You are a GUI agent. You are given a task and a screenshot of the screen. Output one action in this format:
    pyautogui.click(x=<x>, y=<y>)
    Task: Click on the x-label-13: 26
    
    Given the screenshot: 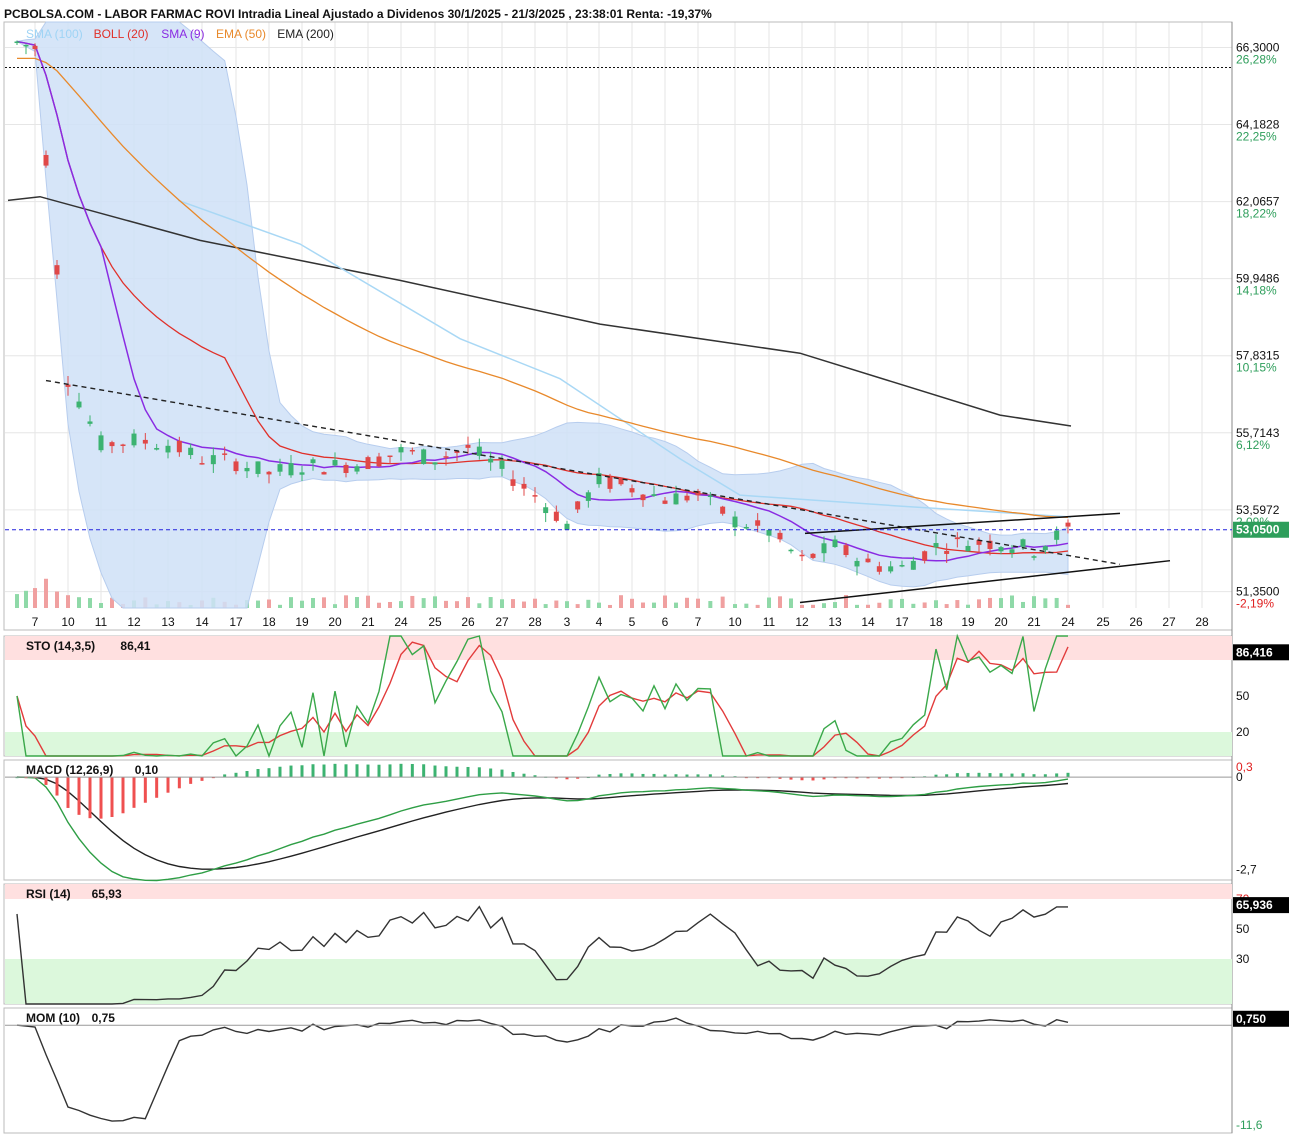 What is the action you would take?
    pyautogui.click(x=468, y=622)
    